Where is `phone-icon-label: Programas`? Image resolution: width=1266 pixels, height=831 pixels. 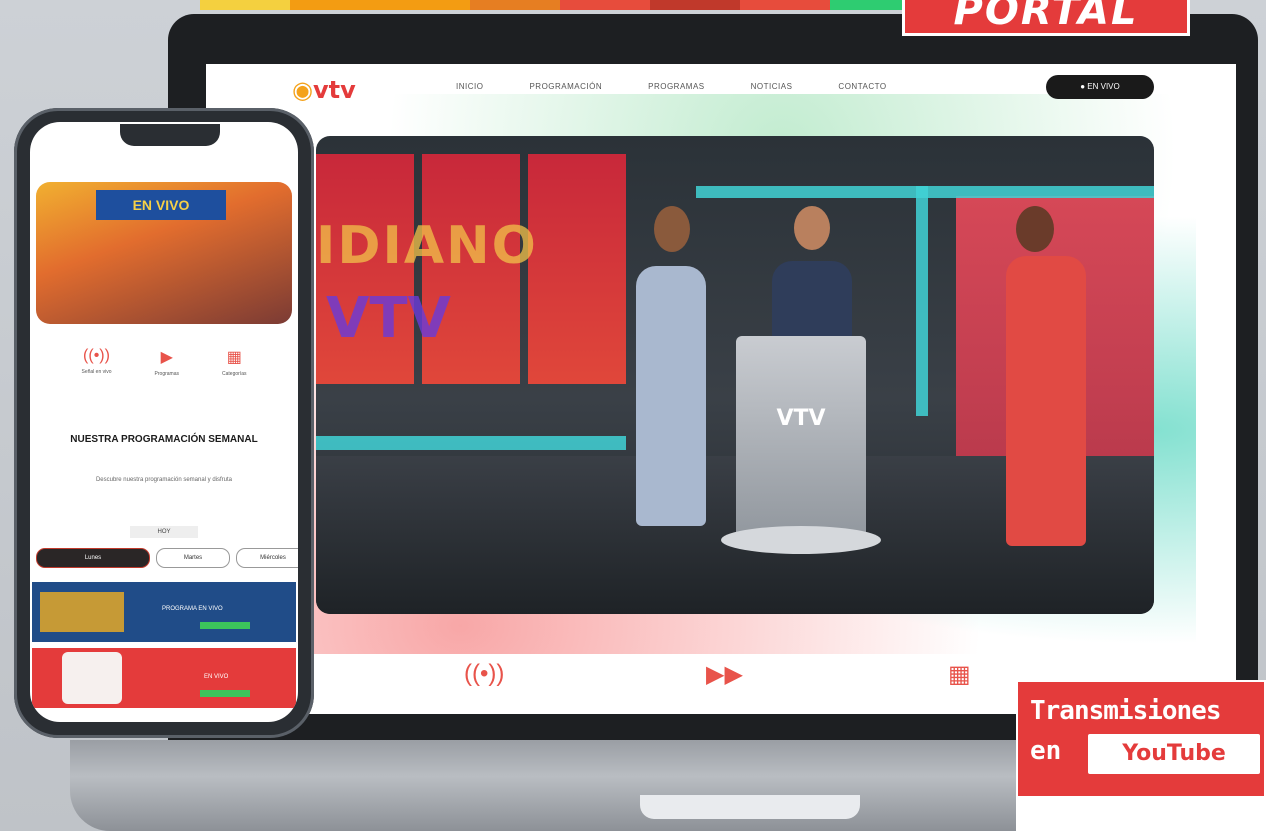 phone-icon-label: Programas is located at coordinates (166, 374).